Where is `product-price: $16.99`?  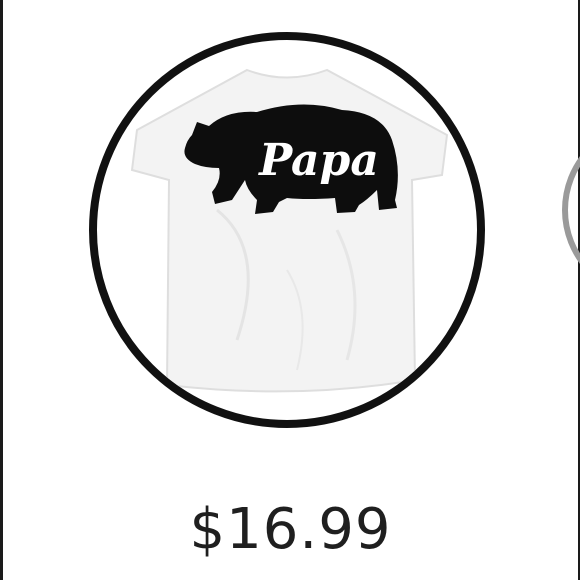 product-price: $16.99 is located at coordinates (290, 529).